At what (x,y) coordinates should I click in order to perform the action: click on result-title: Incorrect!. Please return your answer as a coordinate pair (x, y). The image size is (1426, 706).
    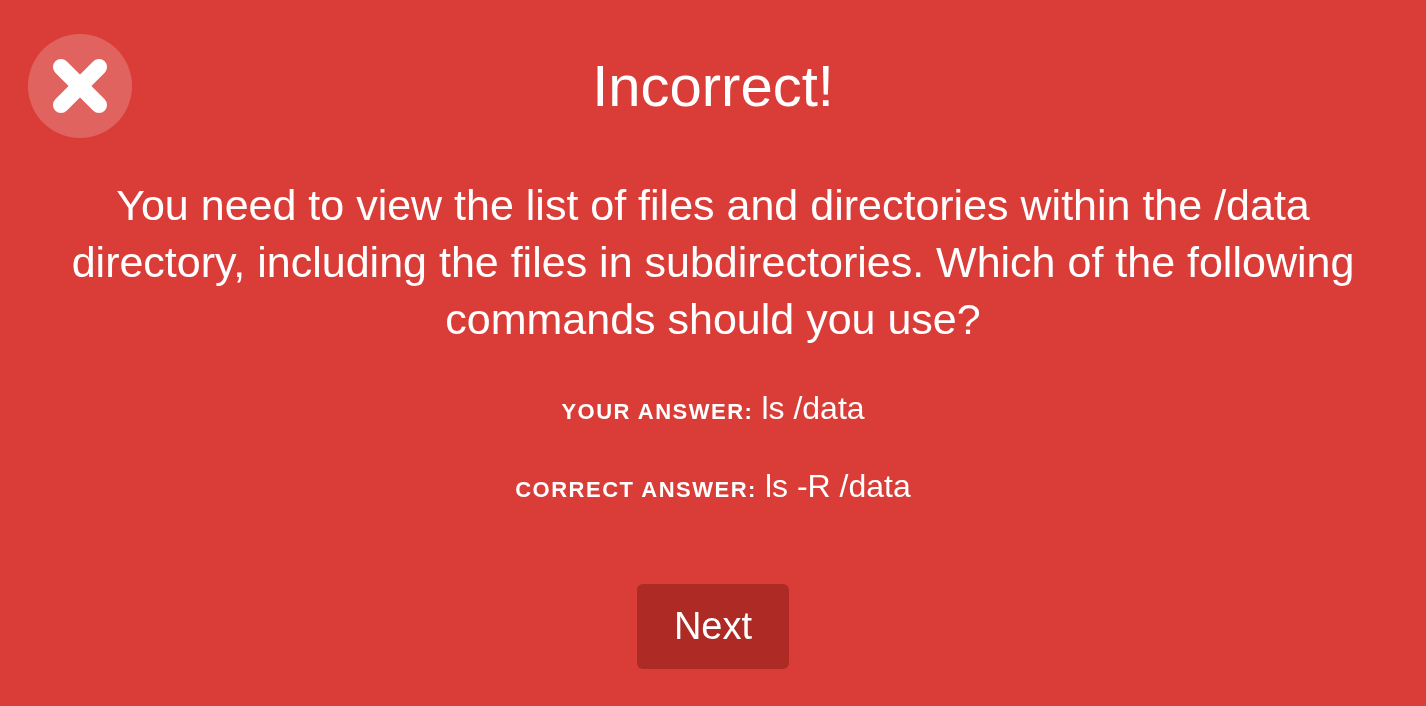
    Looking at the image, I should click on (713, 86).